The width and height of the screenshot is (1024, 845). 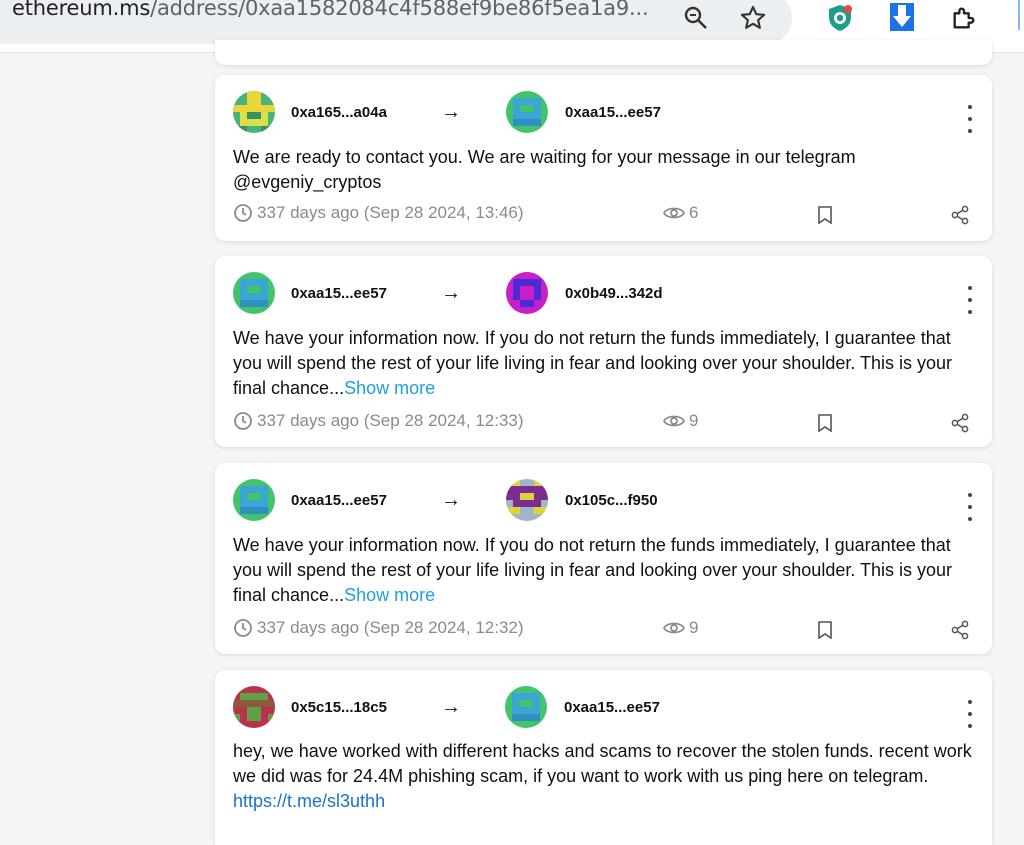 I want to click on message-timestamp: 337 days ago (Sep 28 2024, 13:46), so click(x=378, y=213).